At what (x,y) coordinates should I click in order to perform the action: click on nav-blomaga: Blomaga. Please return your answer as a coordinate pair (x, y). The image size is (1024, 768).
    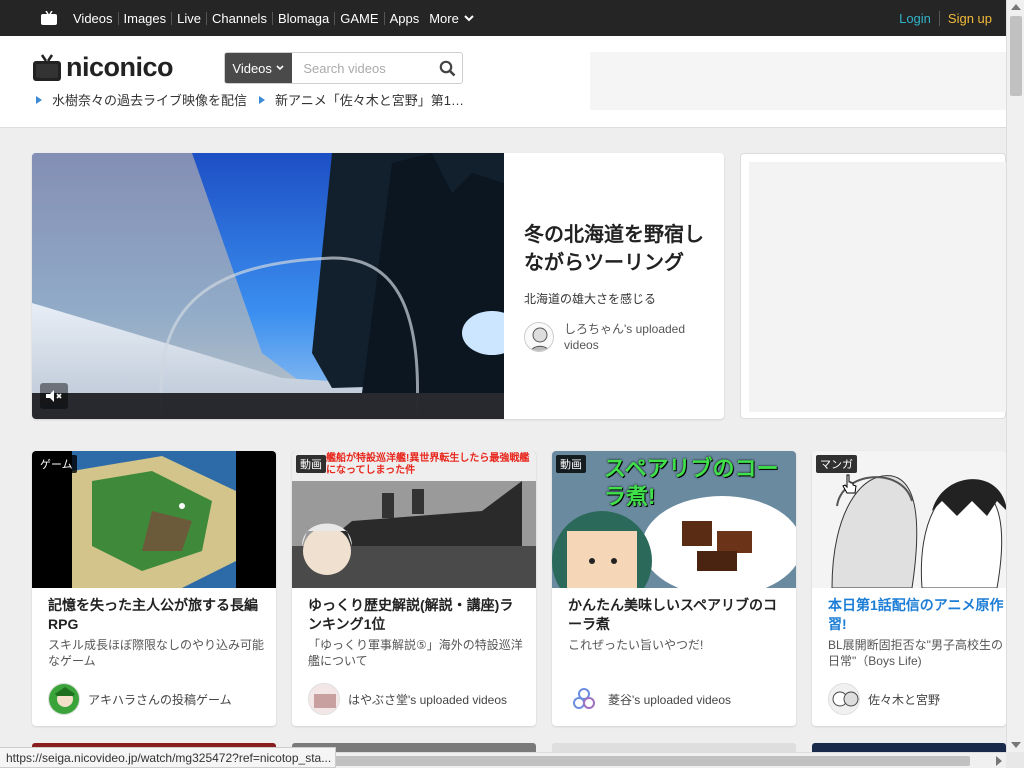
    Looking at the image, I should click on (304, 18).